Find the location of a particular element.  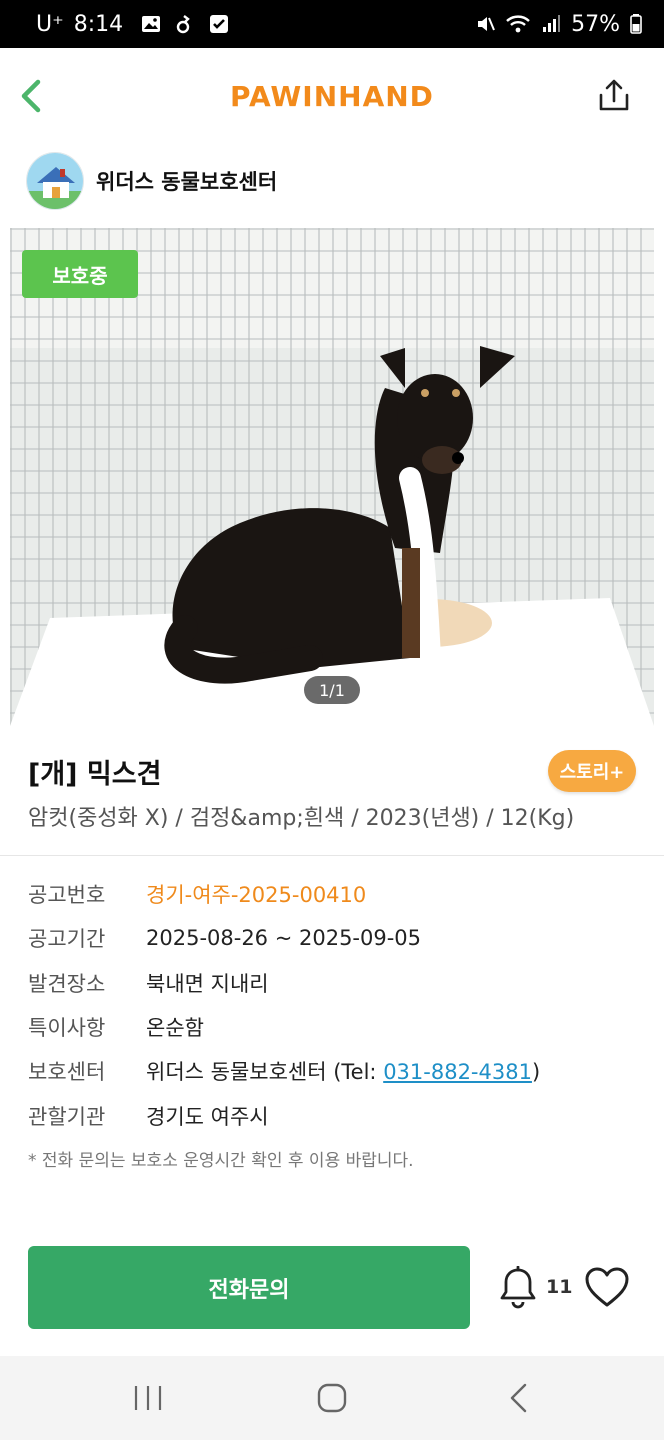

info-value: 2025-08-26 ~ 2025-09-05 is located at coordinates (284, 938).